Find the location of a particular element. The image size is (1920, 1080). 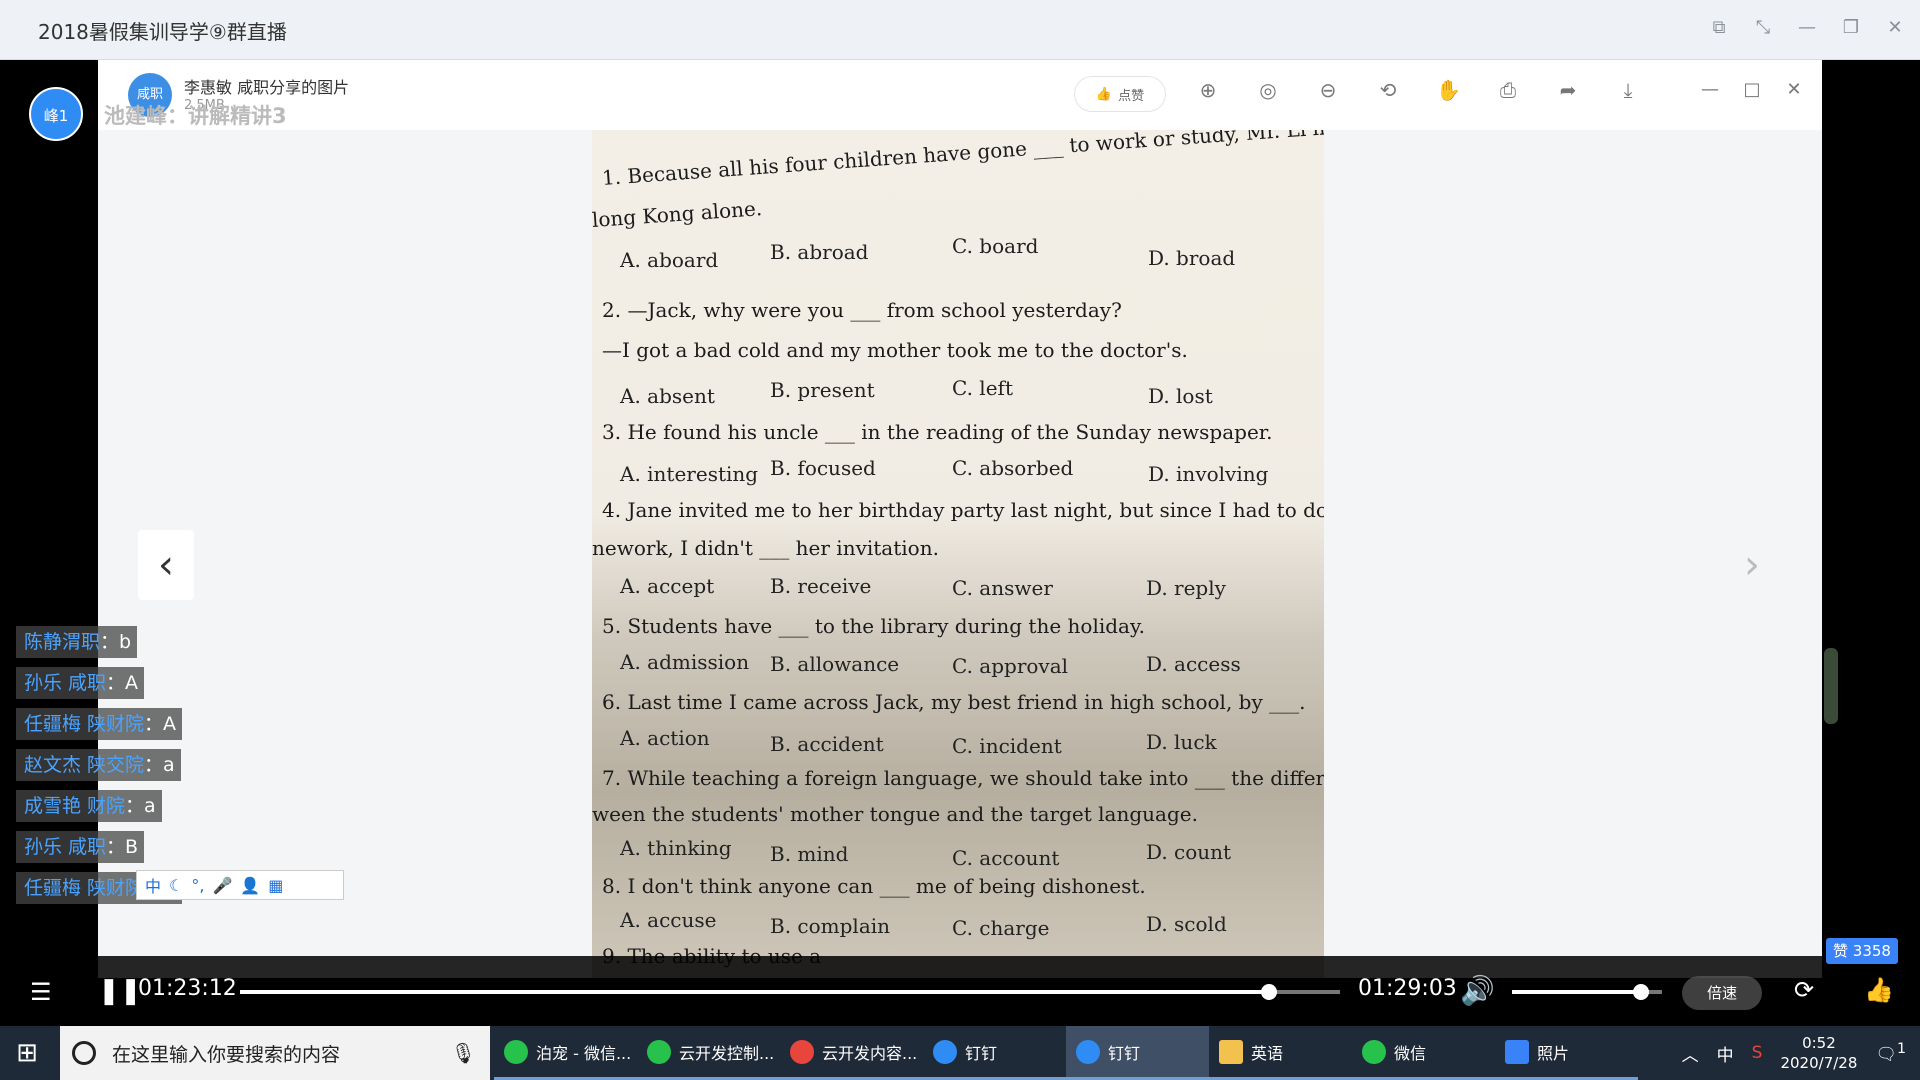

grid-icon: ▦ is located at coordinates (275, 885).